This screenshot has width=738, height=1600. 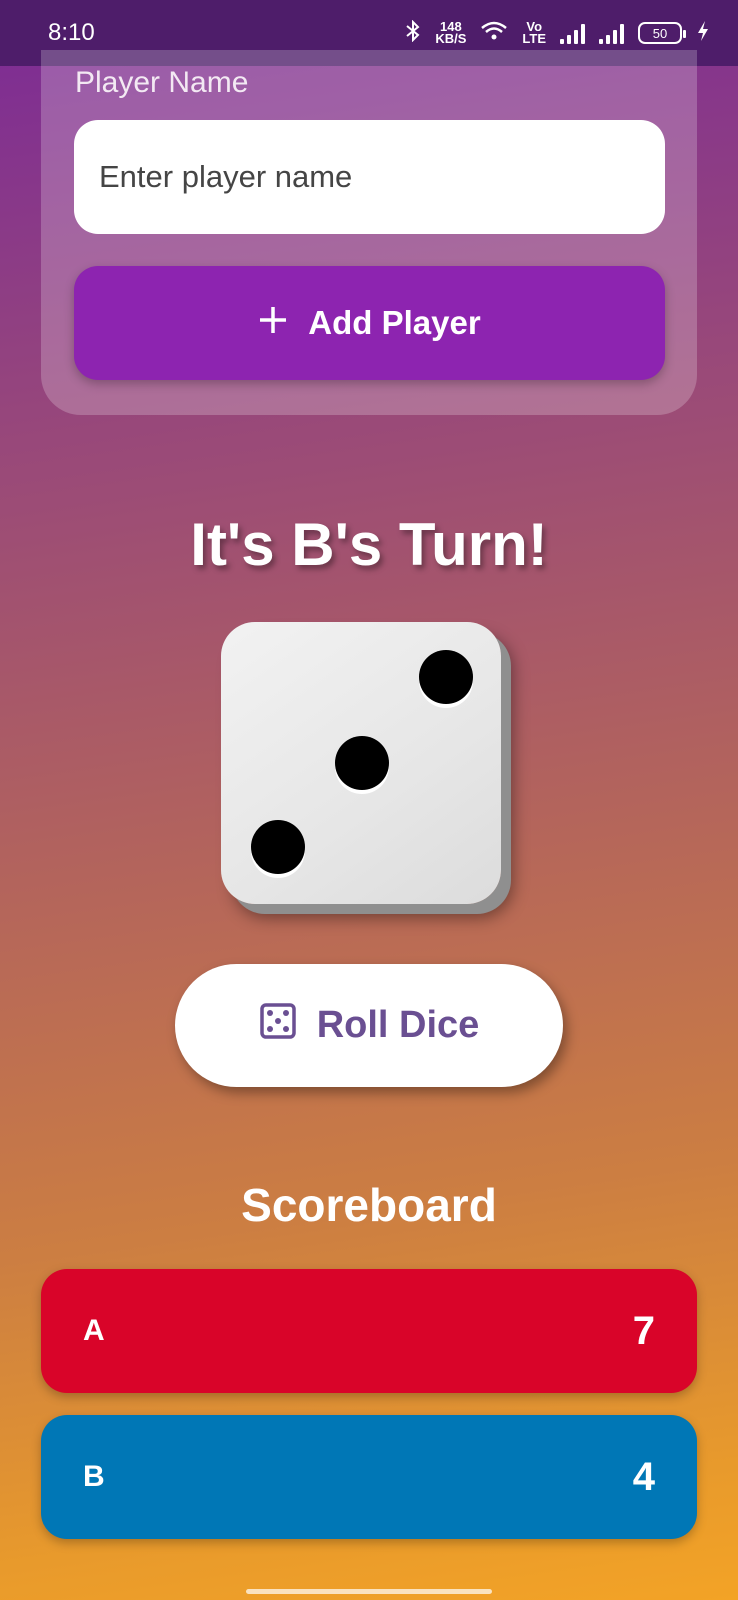 I want to click on player-score: 4, so click(x=643, y=1476).